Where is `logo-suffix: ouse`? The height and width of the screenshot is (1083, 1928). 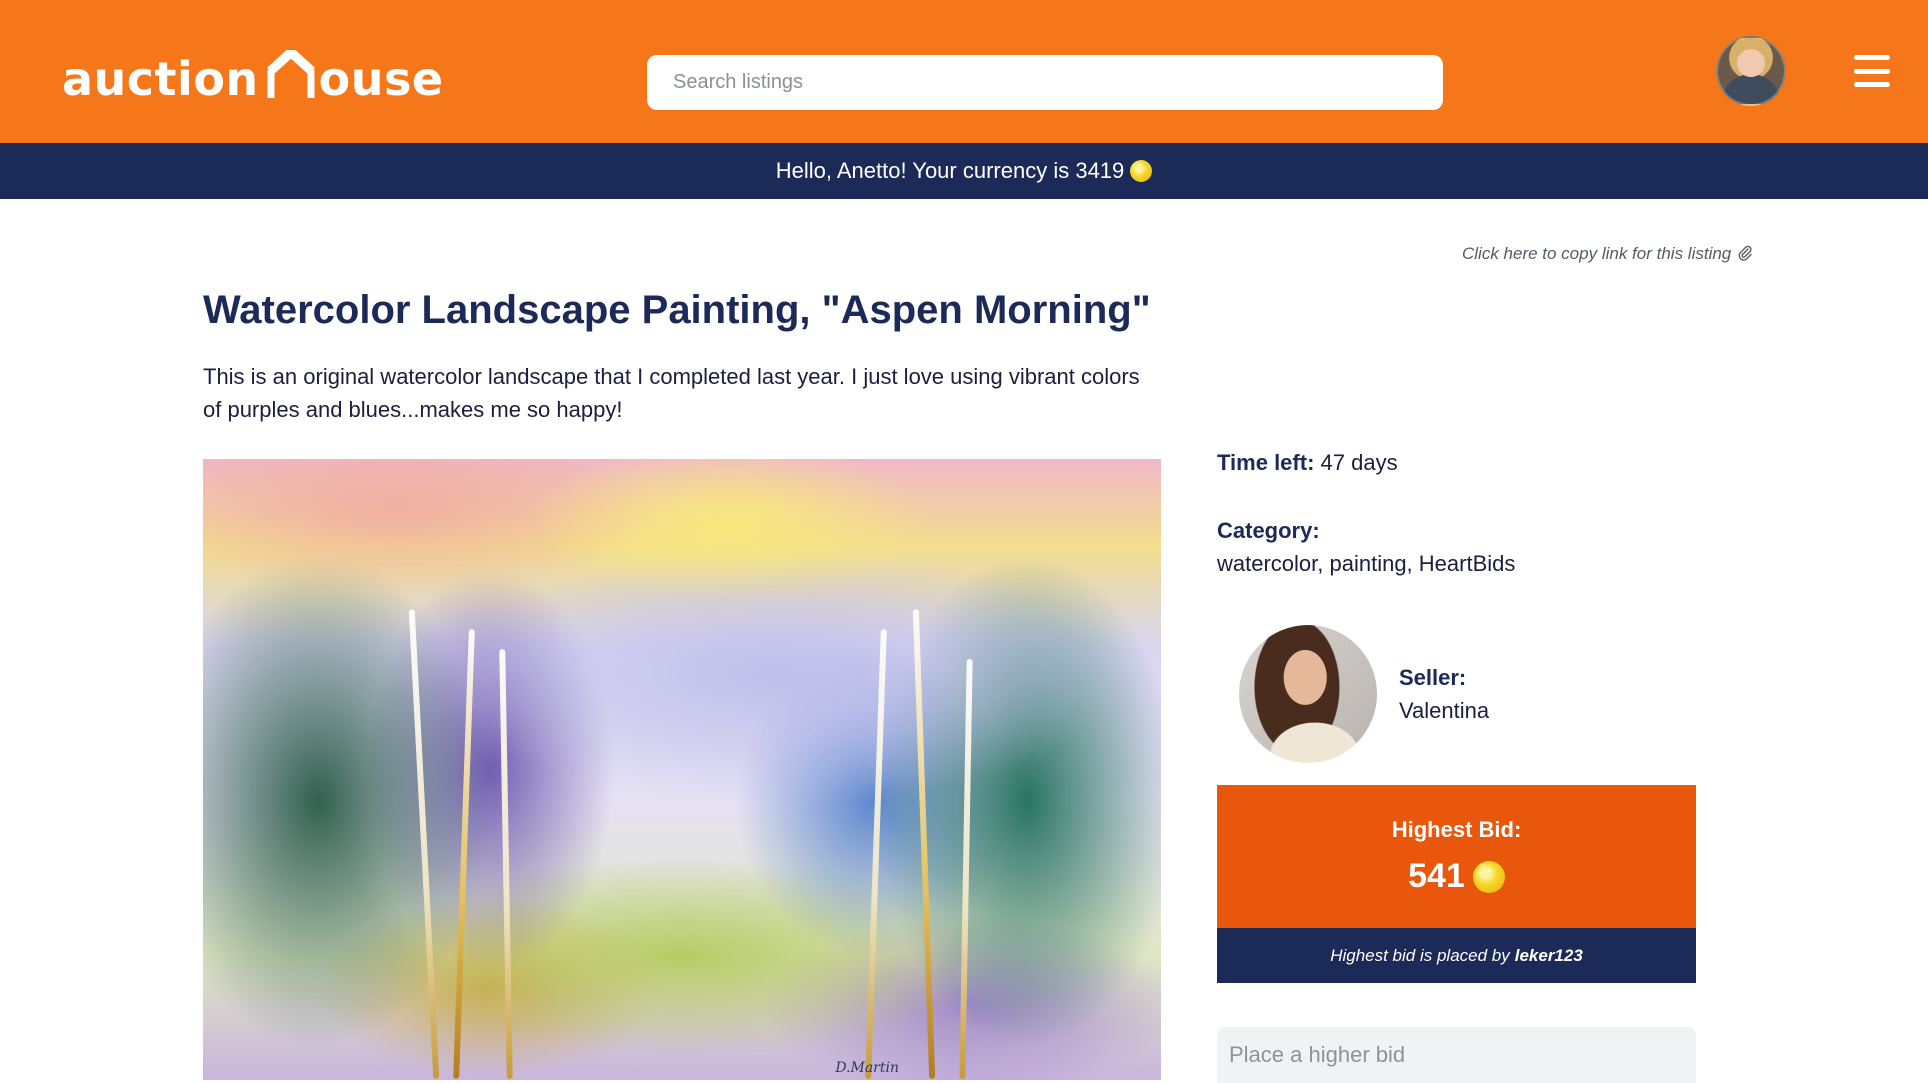
logo-suffix: ouse is located at coordinates (381, 79).